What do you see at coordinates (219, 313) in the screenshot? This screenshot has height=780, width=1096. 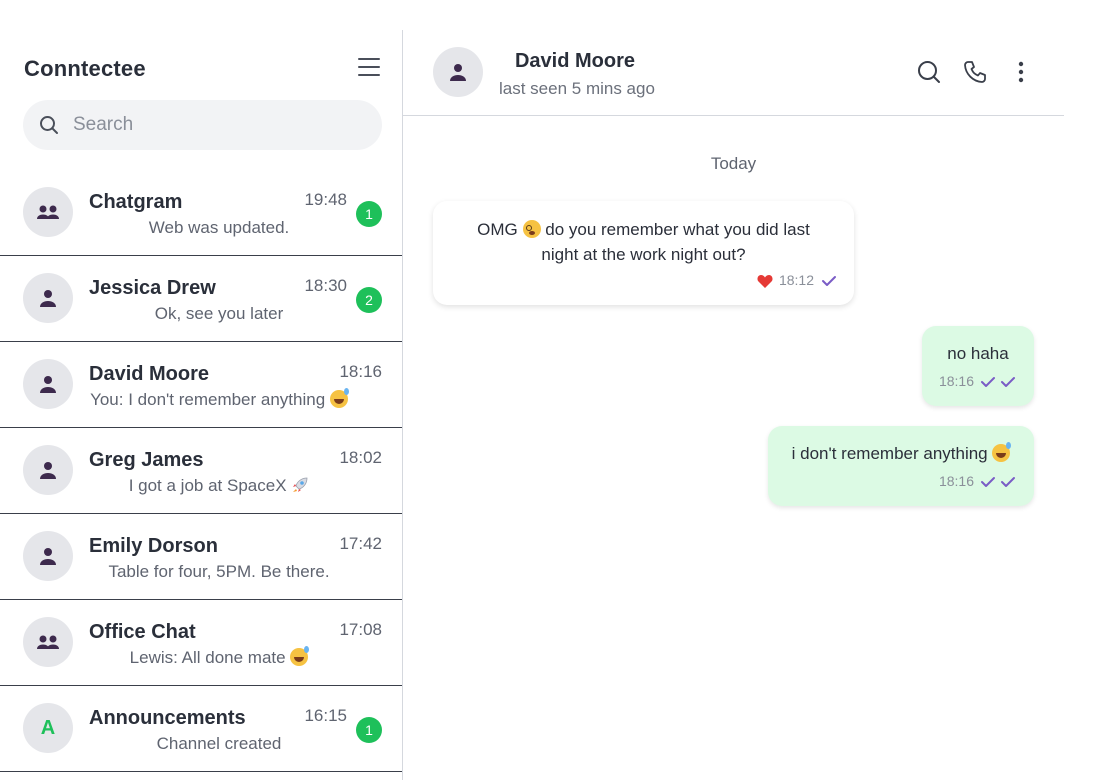 I see `chat-preview: Ok, see you later` at bounding box center [219, 313].